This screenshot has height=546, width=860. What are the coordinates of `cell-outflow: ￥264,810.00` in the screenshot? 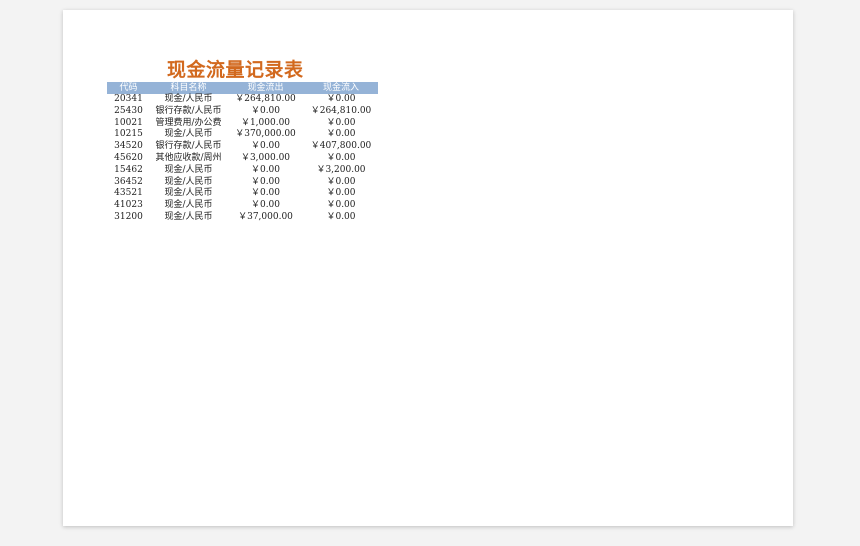 It's located at (265, 99).